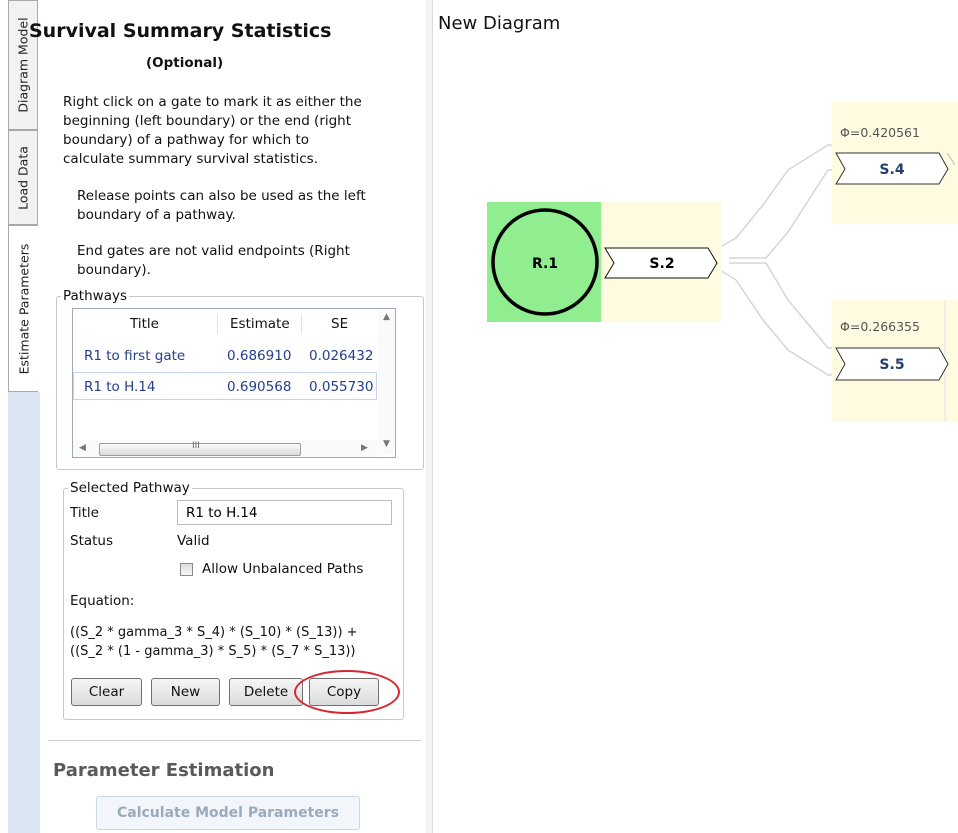 The height and width of the screenshot is (833, 958). What do you see at coordinates (341, 387) in the screenshot?
I see `cell-se: 0.055730` at bounding box center [341, 387].